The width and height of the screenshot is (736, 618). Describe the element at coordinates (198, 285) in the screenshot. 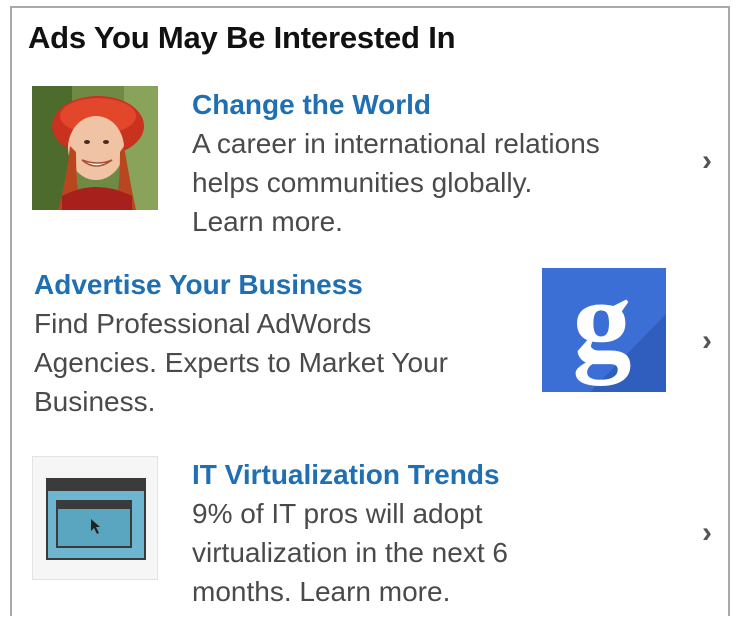

I see `ad-title: Advertise Your Business` at that location.